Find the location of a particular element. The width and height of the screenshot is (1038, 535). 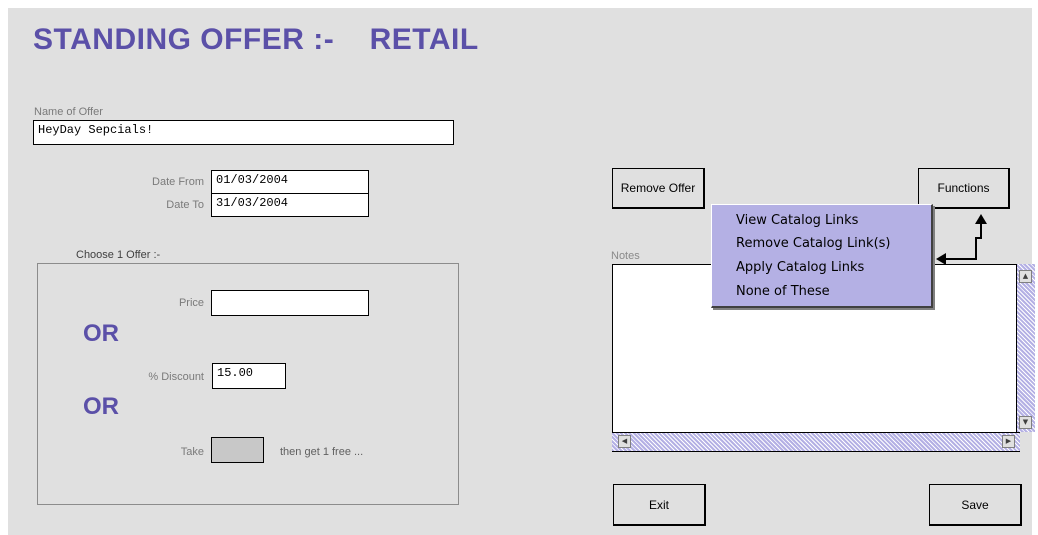

scroll-right-icon: ▶ is located at coordinates (1008, 441).